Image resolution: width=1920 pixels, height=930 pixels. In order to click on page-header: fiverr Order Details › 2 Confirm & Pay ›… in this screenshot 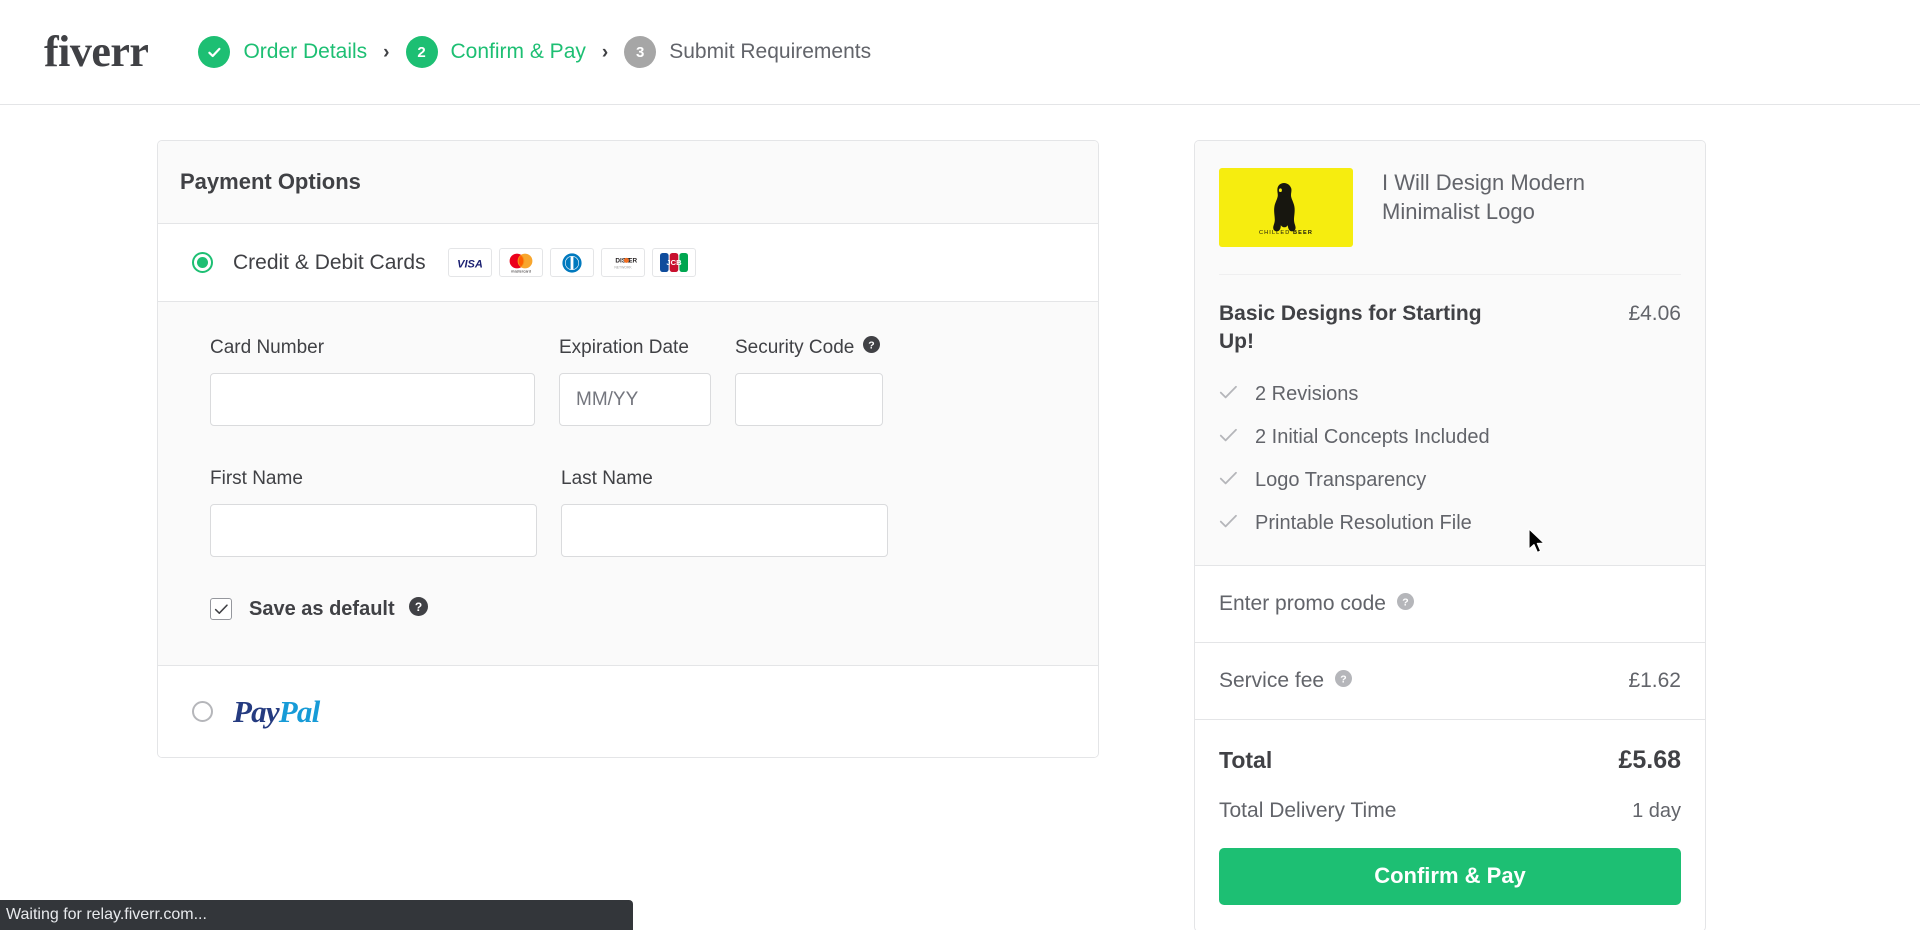, I will do `click(960, 52)`.